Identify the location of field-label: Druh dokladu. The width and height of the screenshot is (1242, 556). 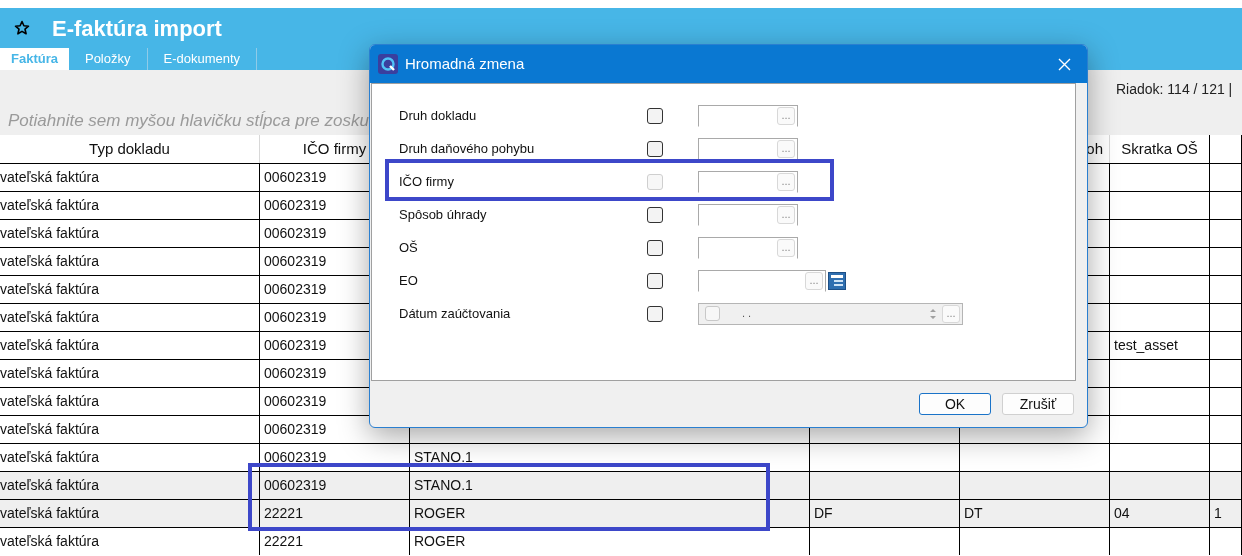
(438, 115).